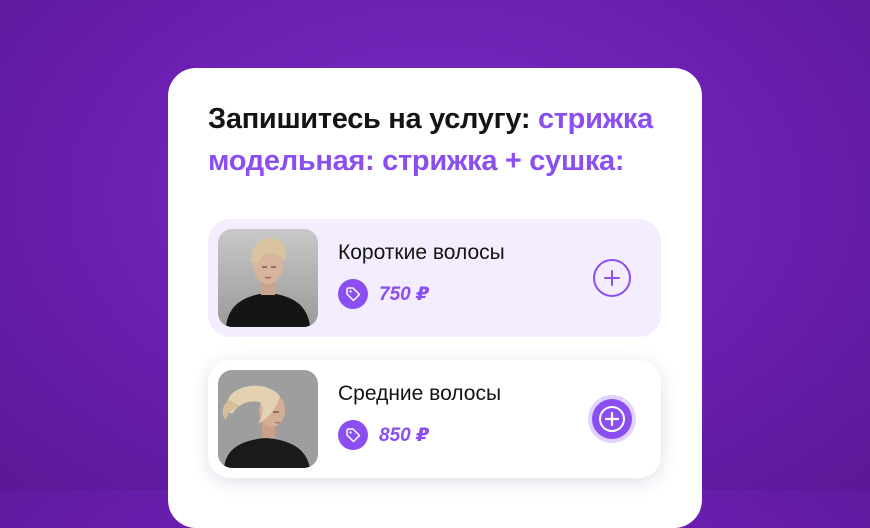 The width and height of the screenshot is (870, 528). I want to click on medium-hair-woman-photo, so click(268, 419).